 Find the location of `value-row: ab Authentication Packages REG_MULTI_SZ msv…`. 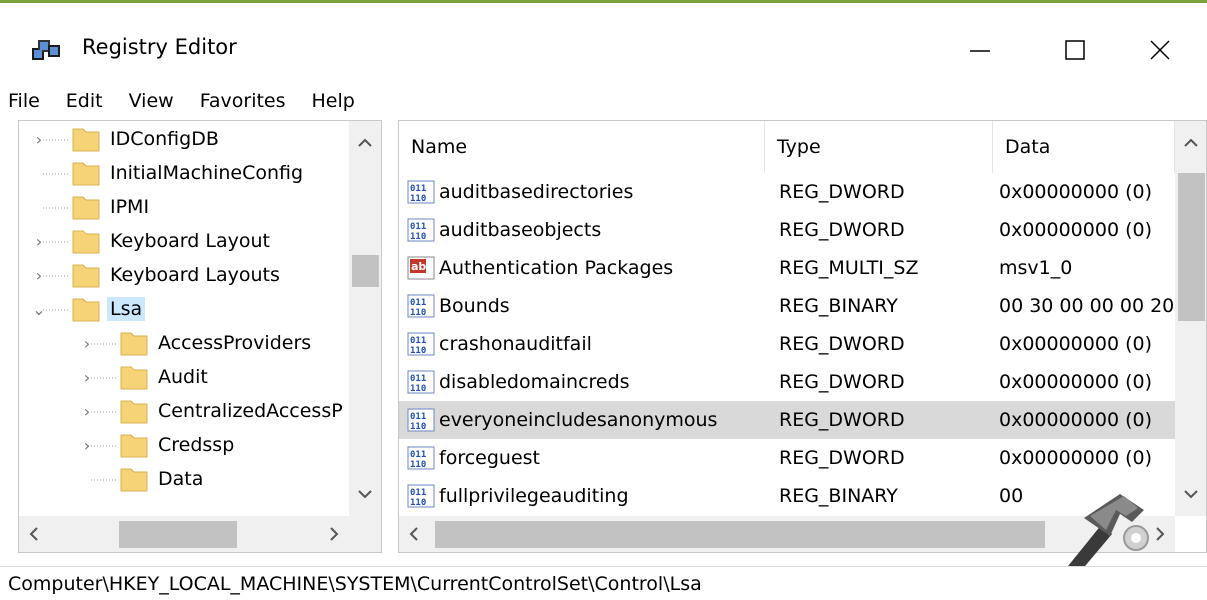

value-row: ab Authentication Packages REG_MULTI_SZ msv… is located at coordinates (787, 268).